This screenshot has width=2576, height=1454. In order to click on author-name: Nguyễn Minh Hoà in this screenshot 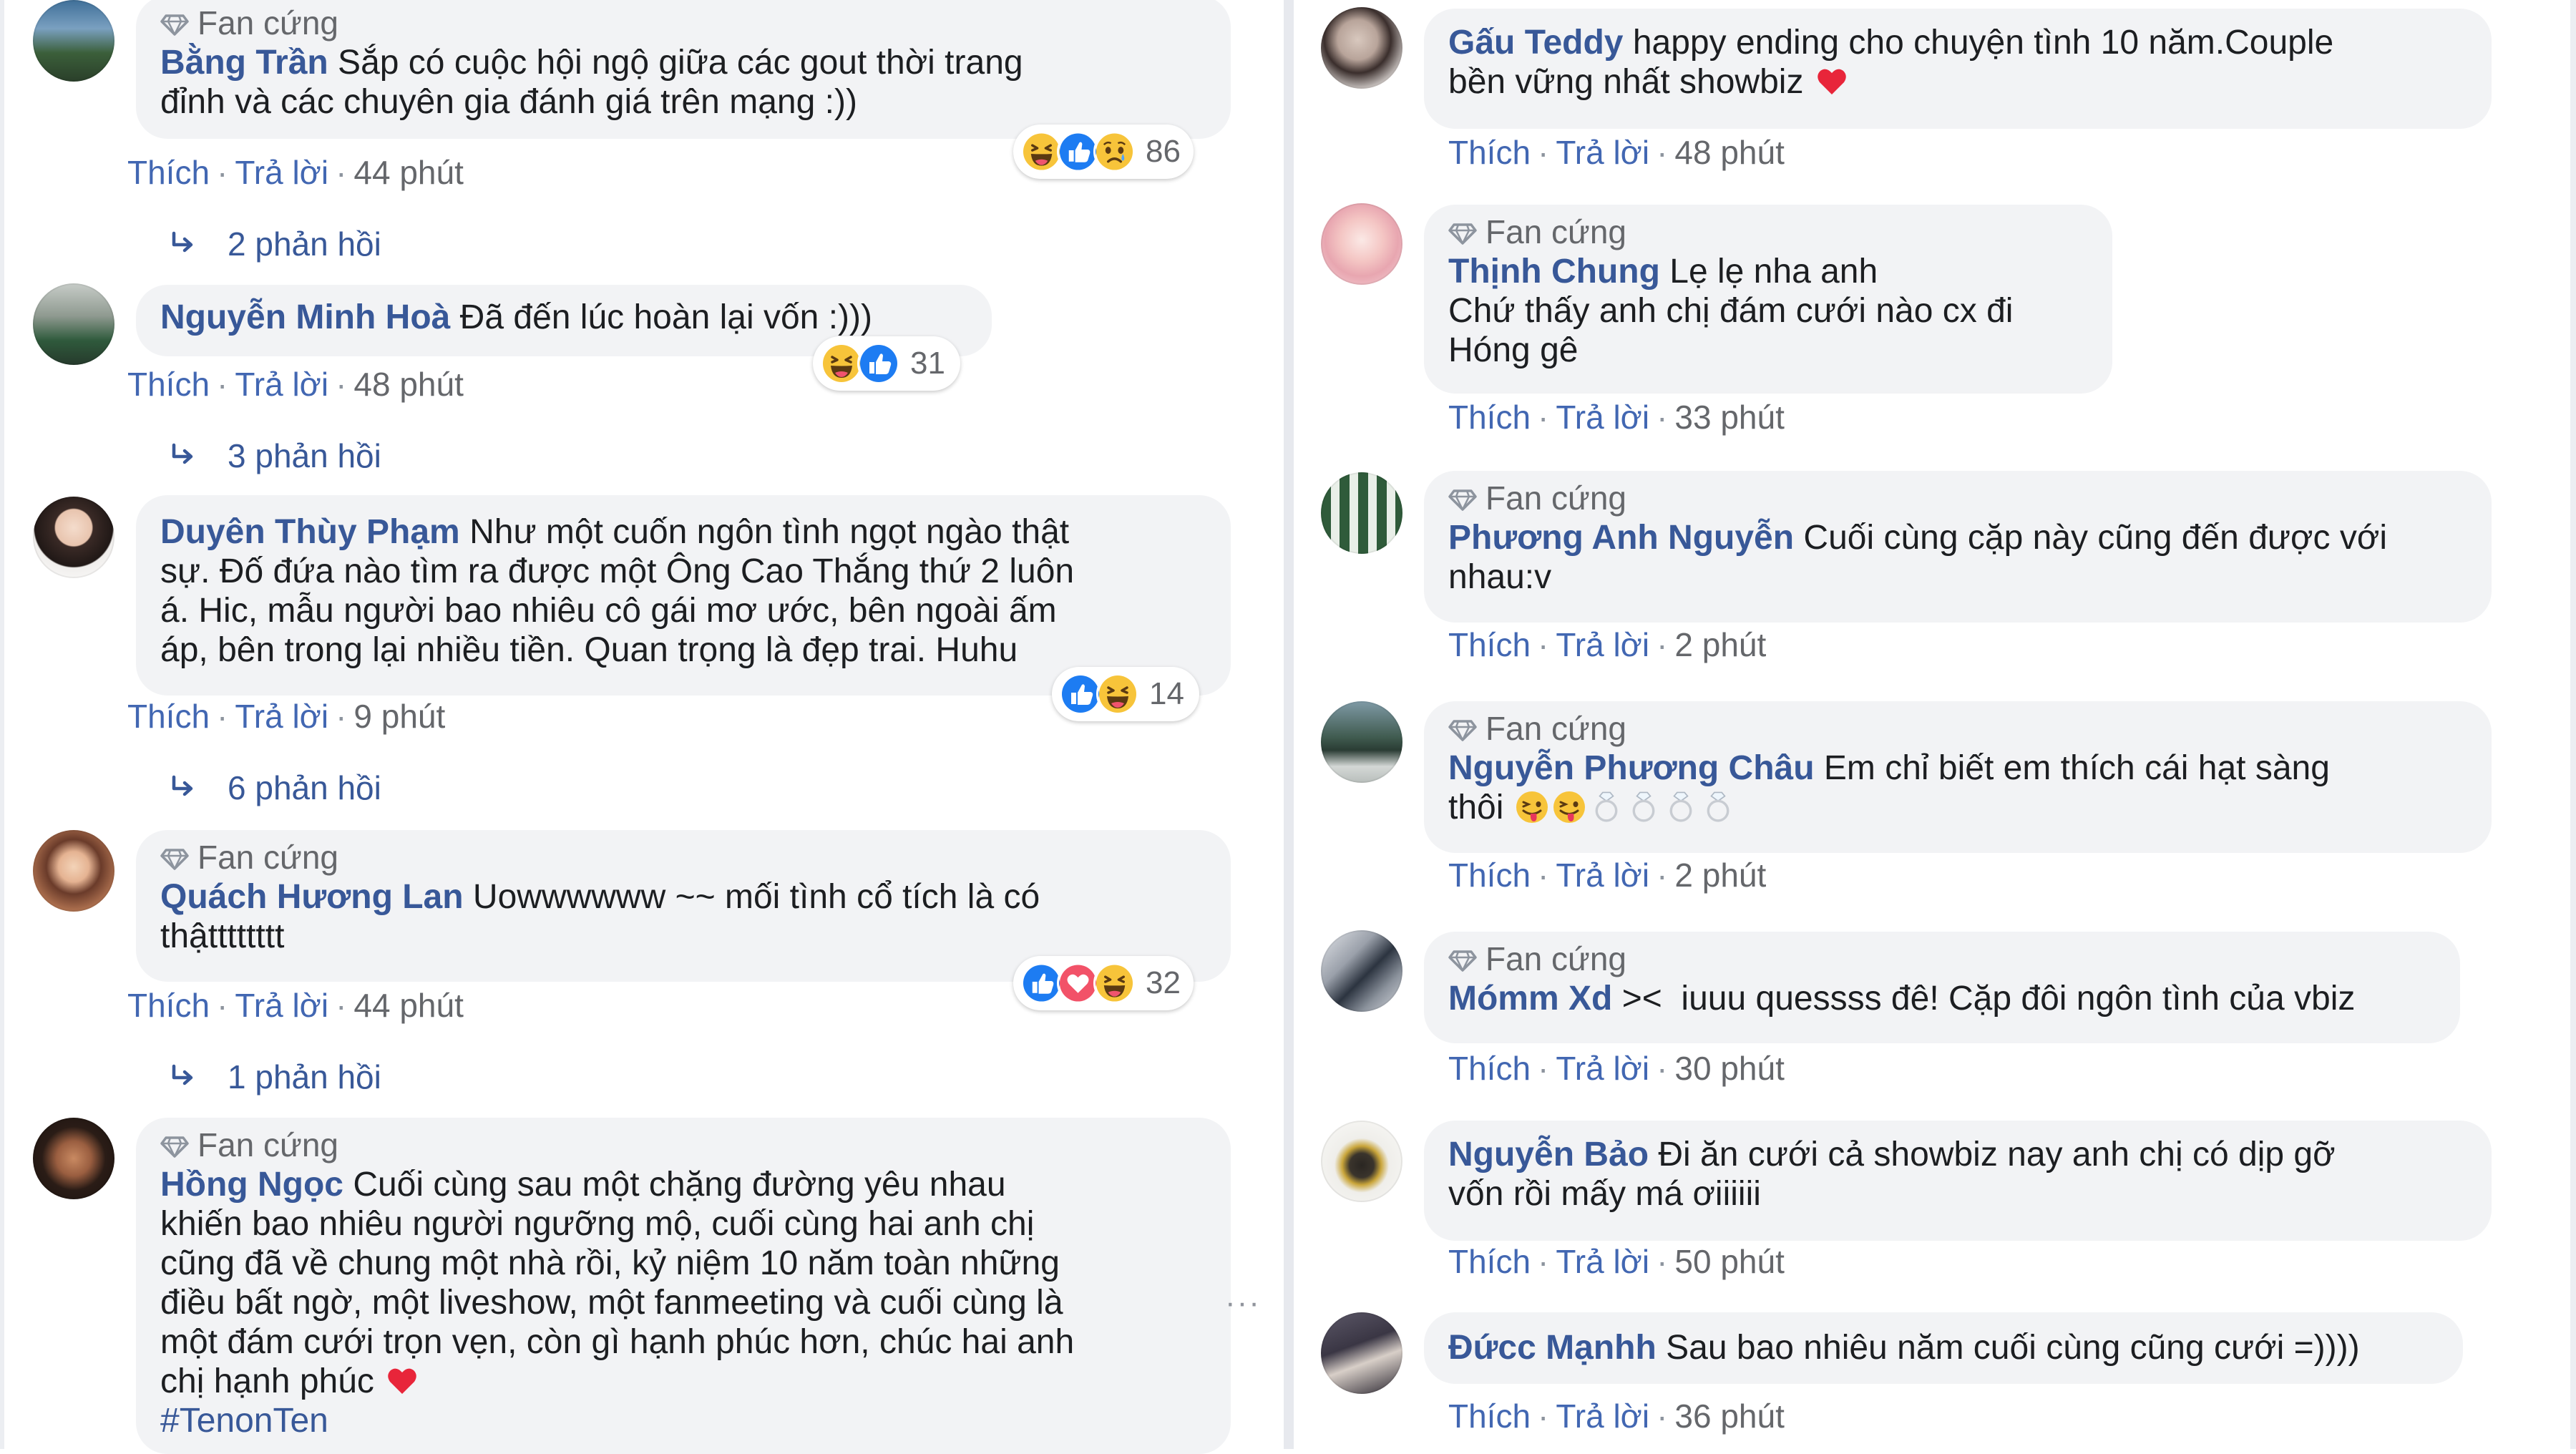, I will do `click(305, 317)`.